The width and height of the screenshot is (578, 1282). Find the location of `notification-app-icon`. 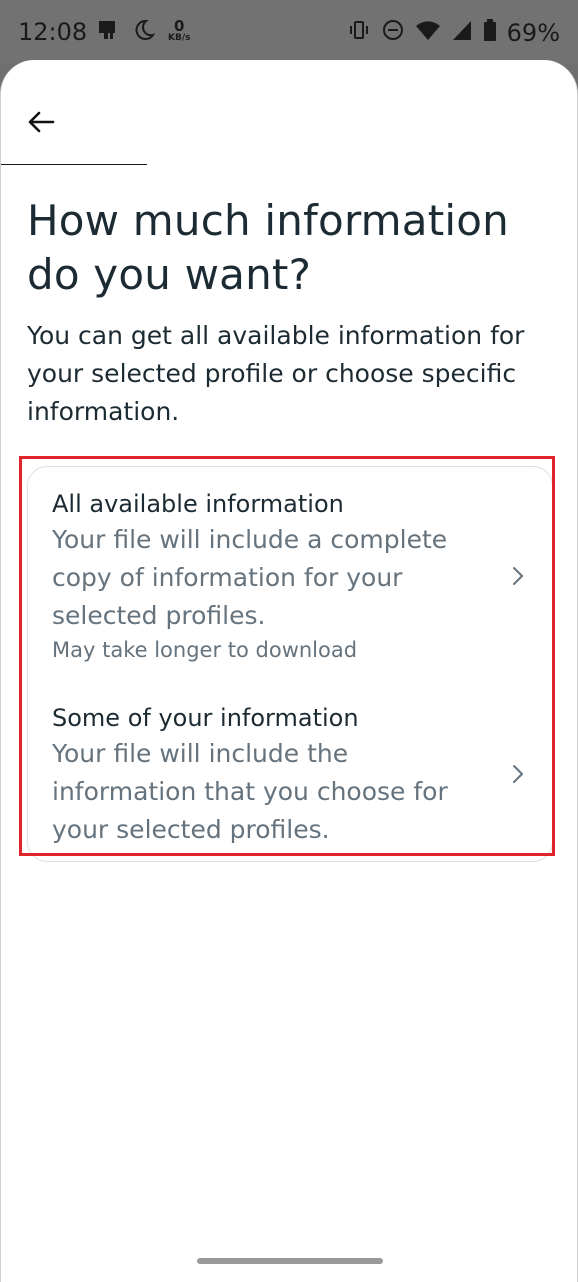

notification-app-icon is located at coordinates (108, 32).